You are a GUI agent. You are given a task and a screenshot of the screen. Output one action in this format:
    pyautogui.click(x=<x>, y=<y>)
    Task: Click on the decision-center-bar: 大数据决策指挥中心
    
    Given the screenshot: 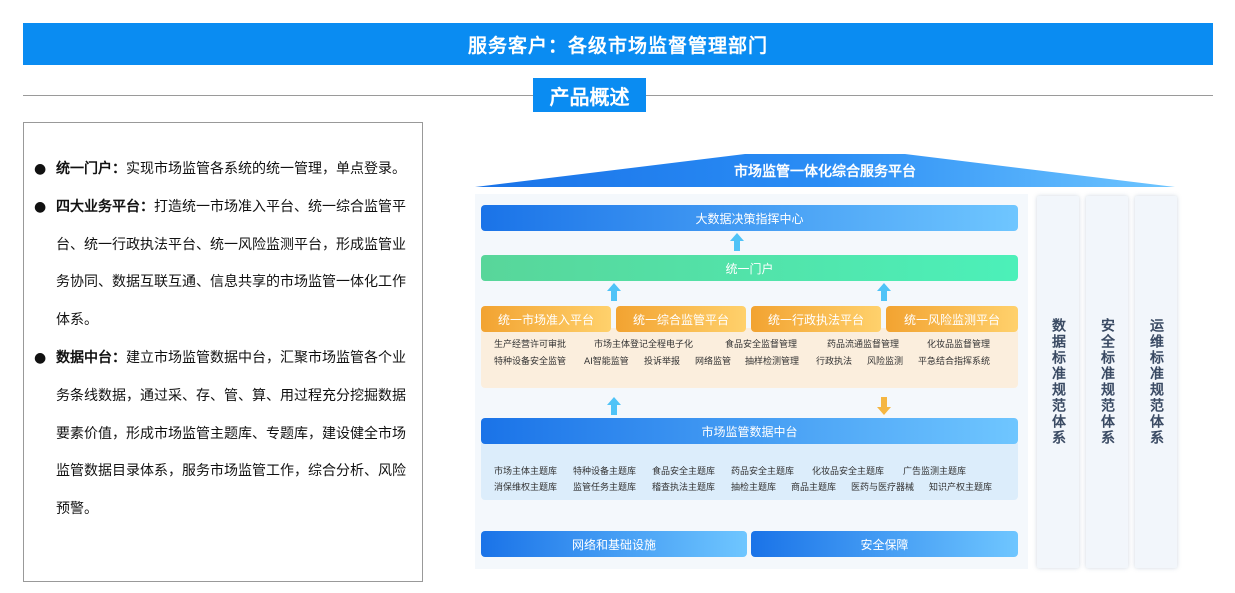 What is the action you would take?
    pyautogui.click(x=749, y=218)
    